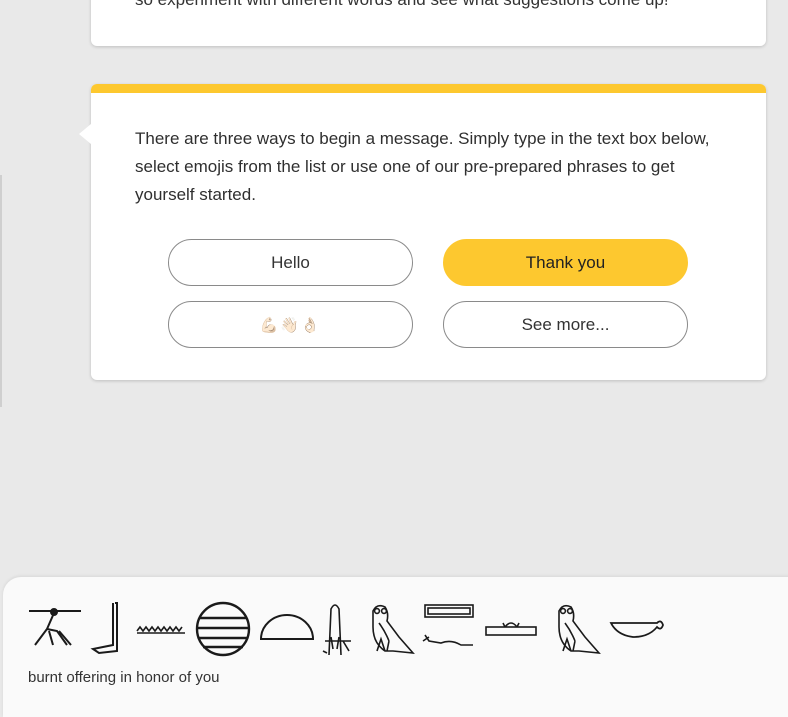  I want to click on reed-bundle-glyph, so click(338, 629).